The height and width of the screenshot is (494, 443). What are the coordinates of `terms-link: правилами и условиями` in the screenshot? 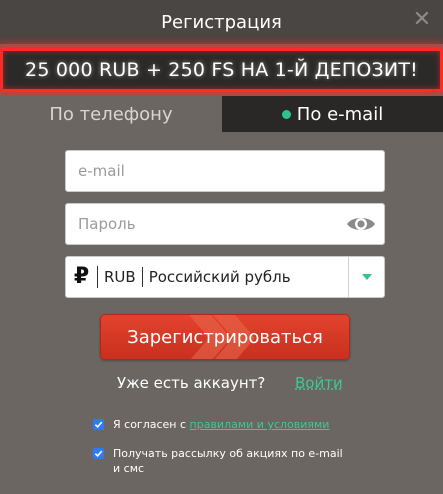 It's located at (260, 424).